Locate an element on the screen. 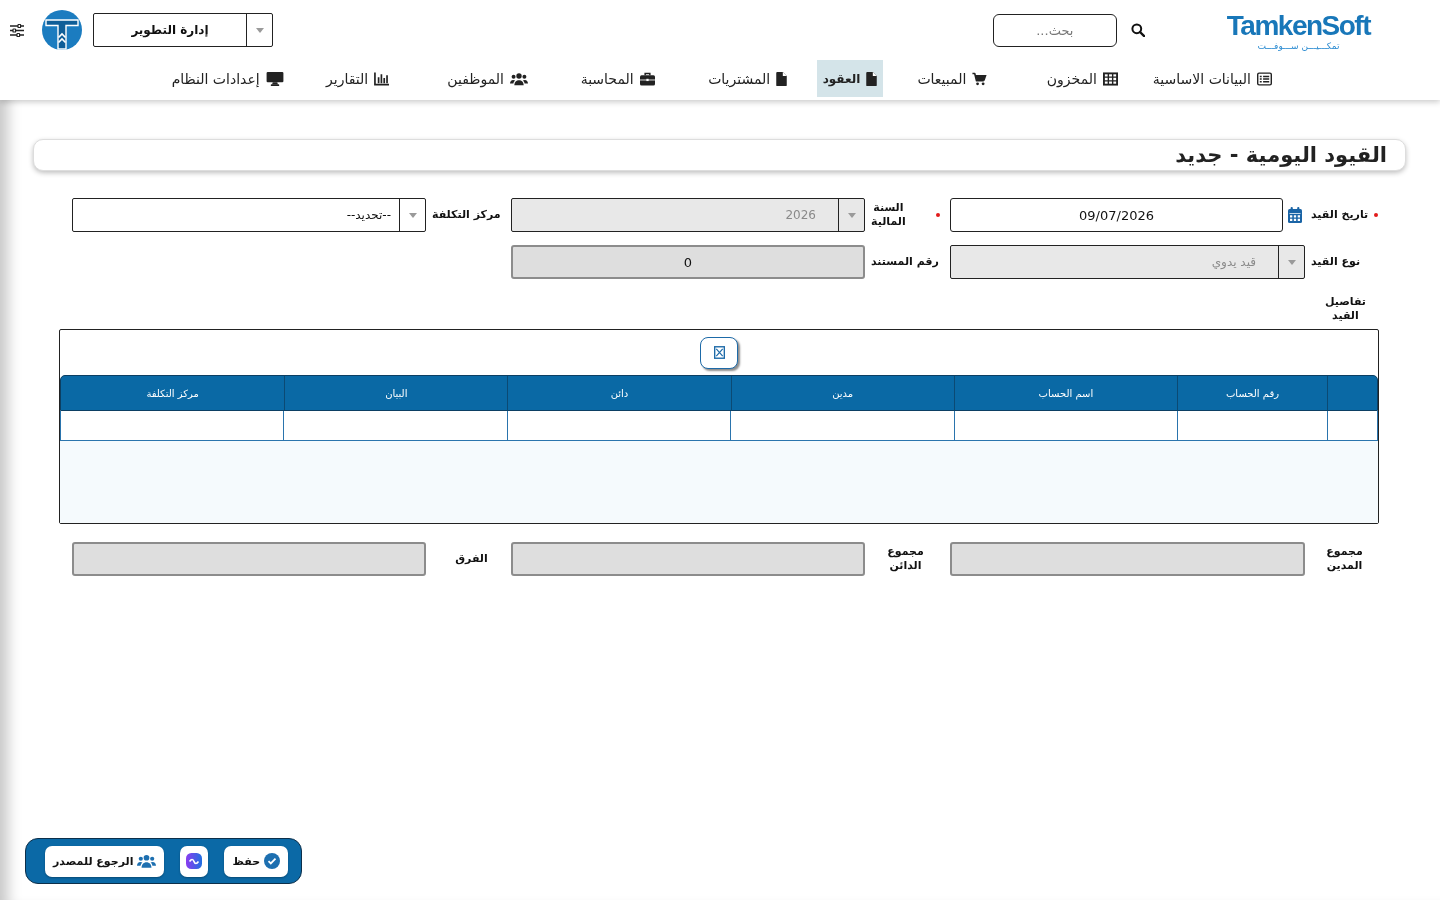  brand-tagline: تمكـــيـــن ســـوفـــت is located at coordinates (1298, 45).